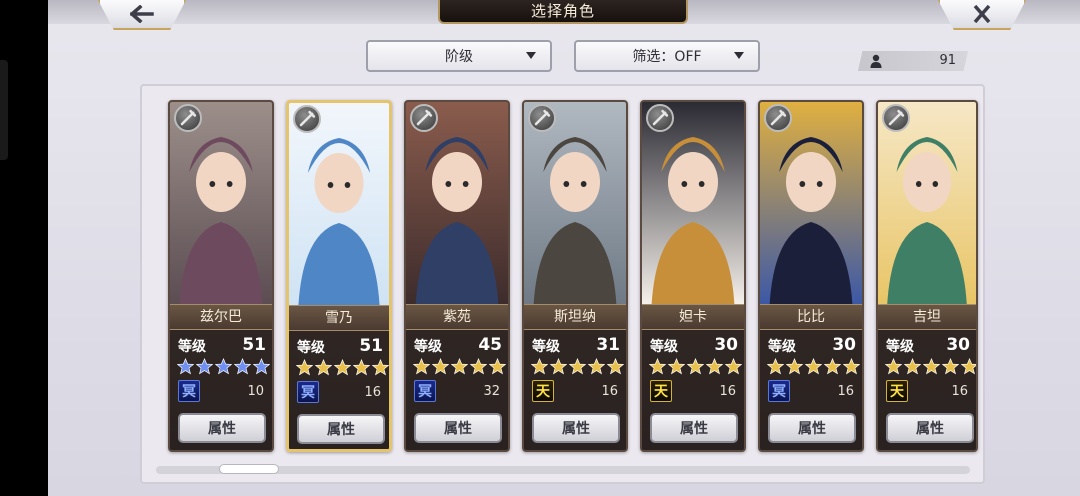  I want to click on person-icon, so click(876, 61).